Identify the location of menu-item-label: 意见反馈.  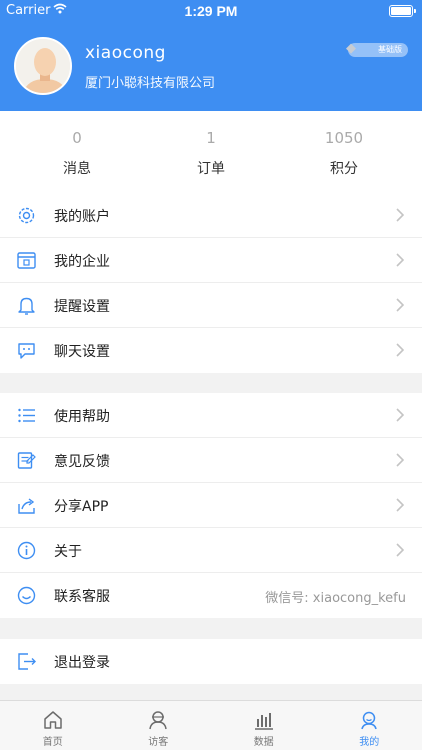
(82, 462).